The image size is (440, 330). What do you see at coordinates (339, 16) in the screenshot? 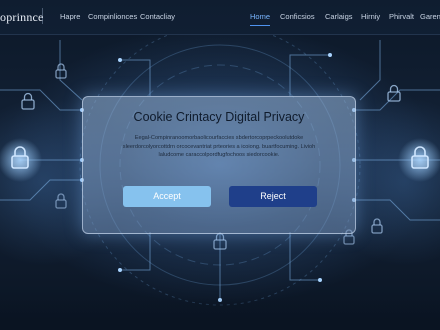
I see `nav-link: Carlaigs` at bounding box center [339, 16].